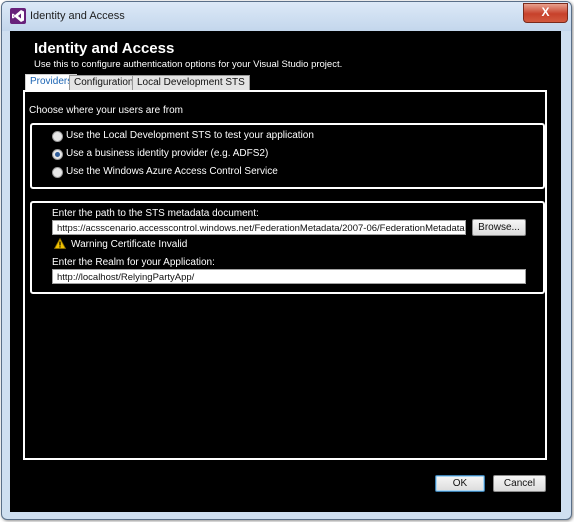  Describe the element at coordinates (460, 483) in the screenshot. I see `ok-button: OK` at that location.